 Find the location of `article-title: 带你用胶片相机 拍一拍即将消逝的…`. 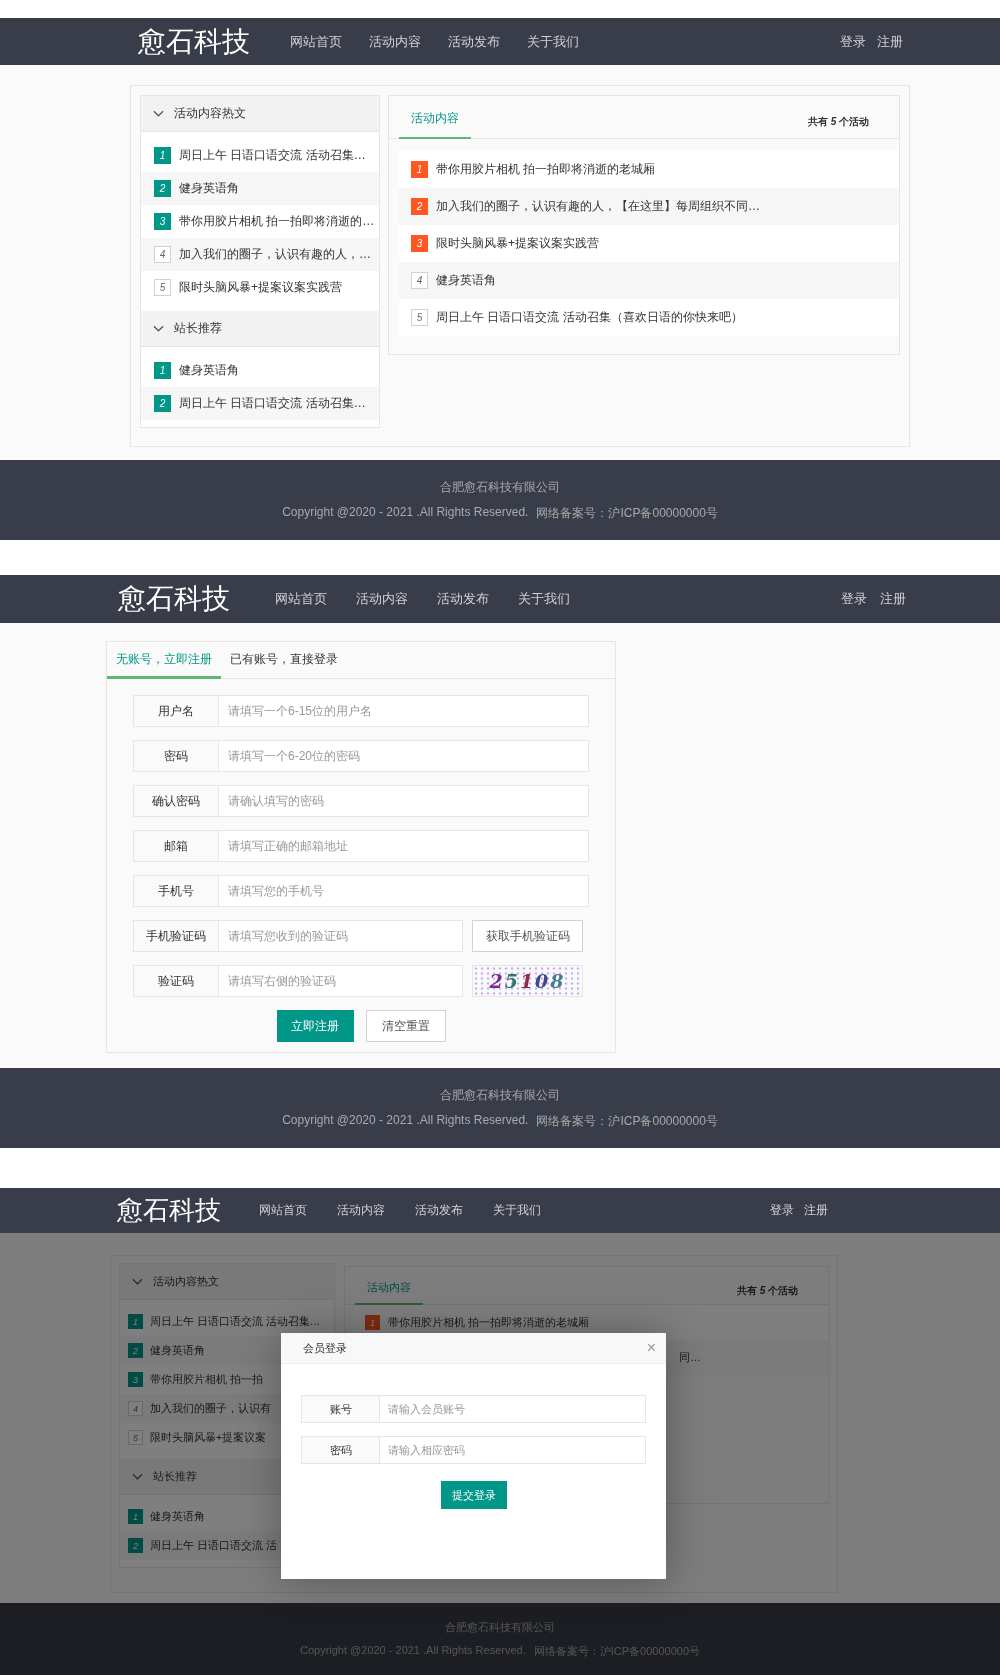

article-title: 带你用胶片相机 拍一拍即将消逝的… is located at coordinates (277, 221).